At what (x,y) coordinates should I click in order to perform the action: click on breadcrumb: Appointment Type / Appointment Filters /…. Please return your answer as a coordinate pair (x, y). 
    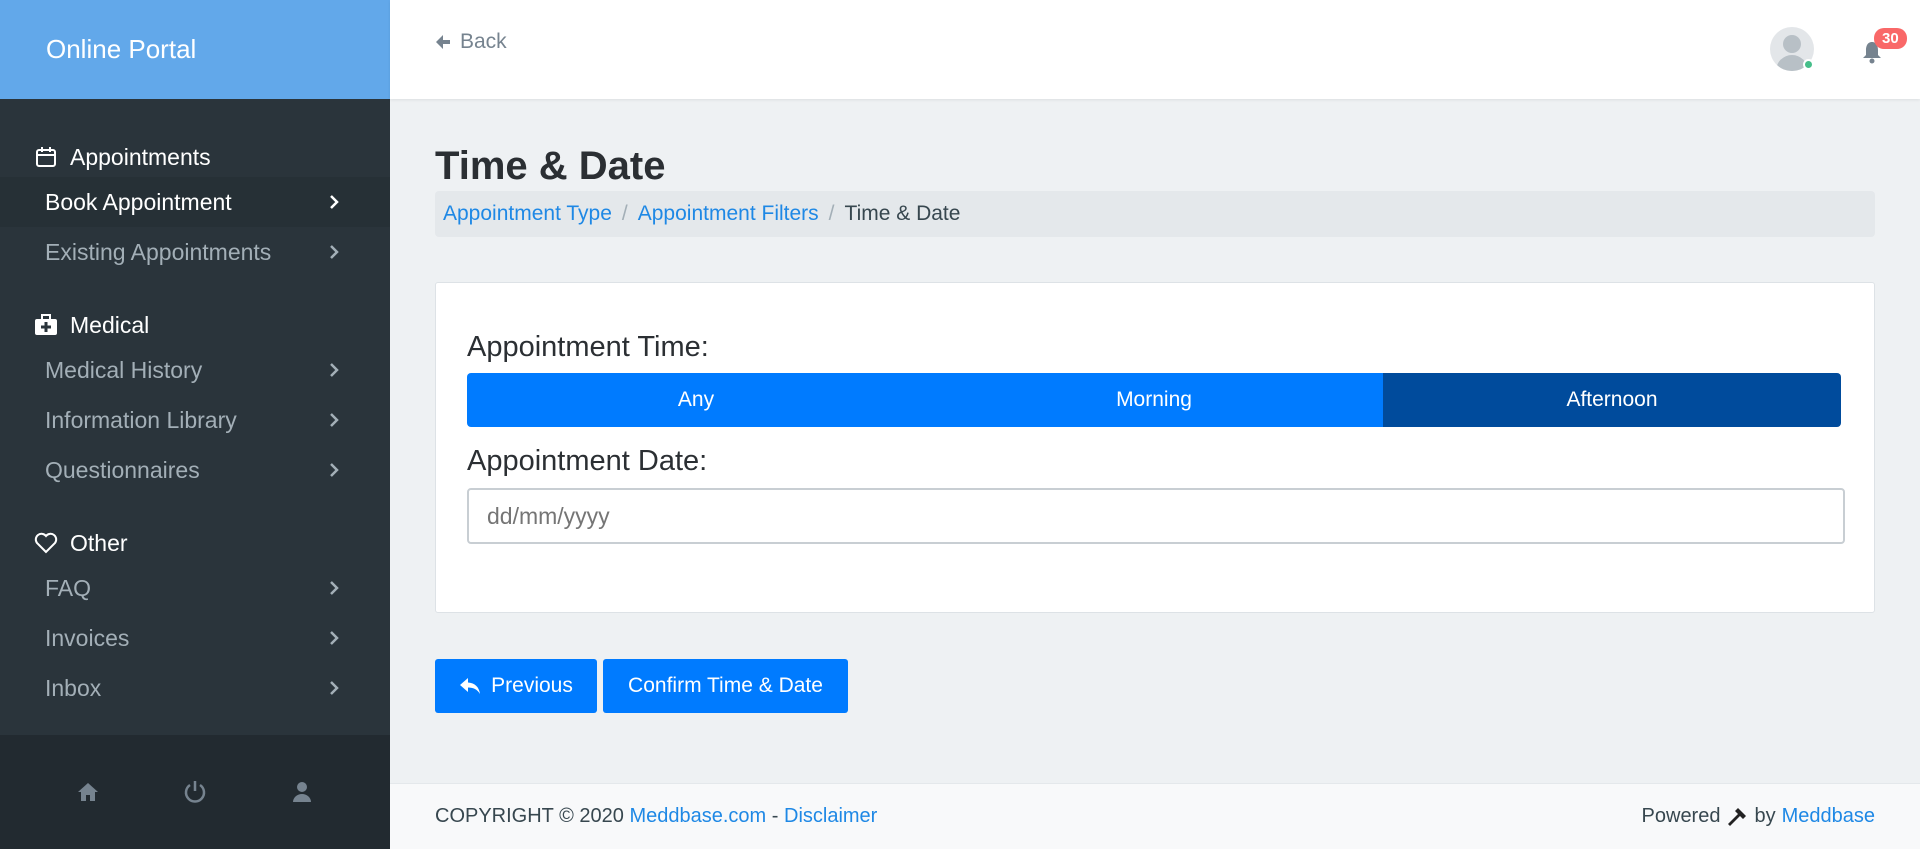
    Looking at the image, I should click on (1155, 214).